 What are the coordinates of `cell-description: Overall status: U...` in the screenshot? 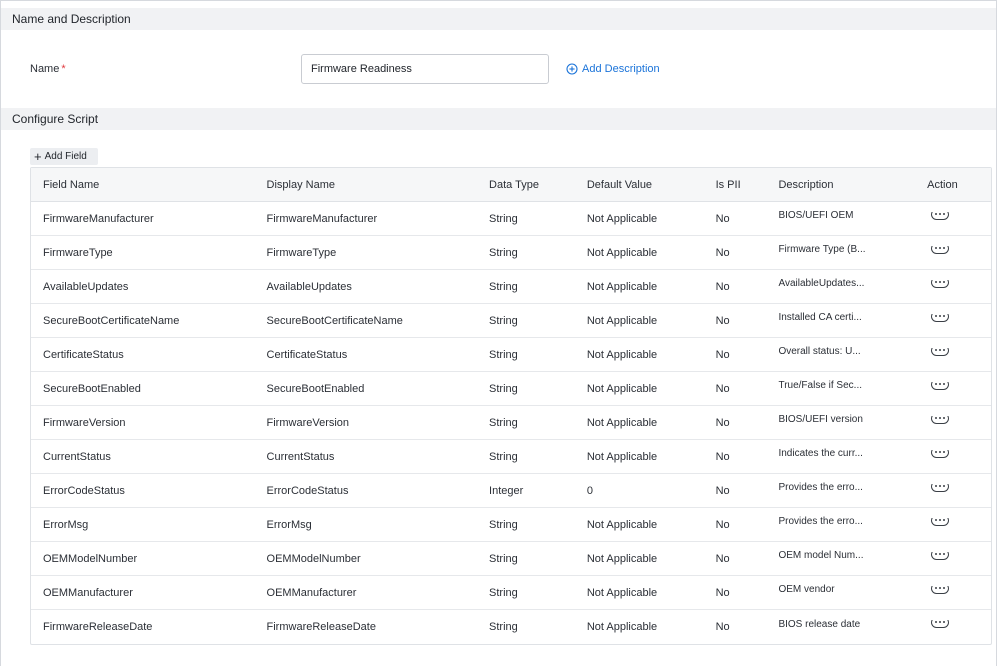 It's located at (819, 351).